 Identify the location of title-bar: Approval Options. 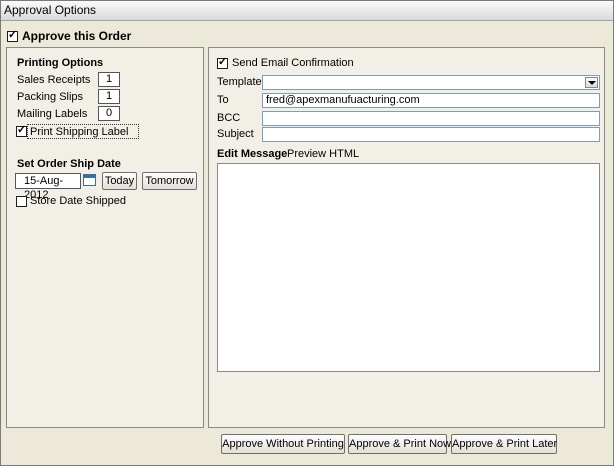
(307, 11).